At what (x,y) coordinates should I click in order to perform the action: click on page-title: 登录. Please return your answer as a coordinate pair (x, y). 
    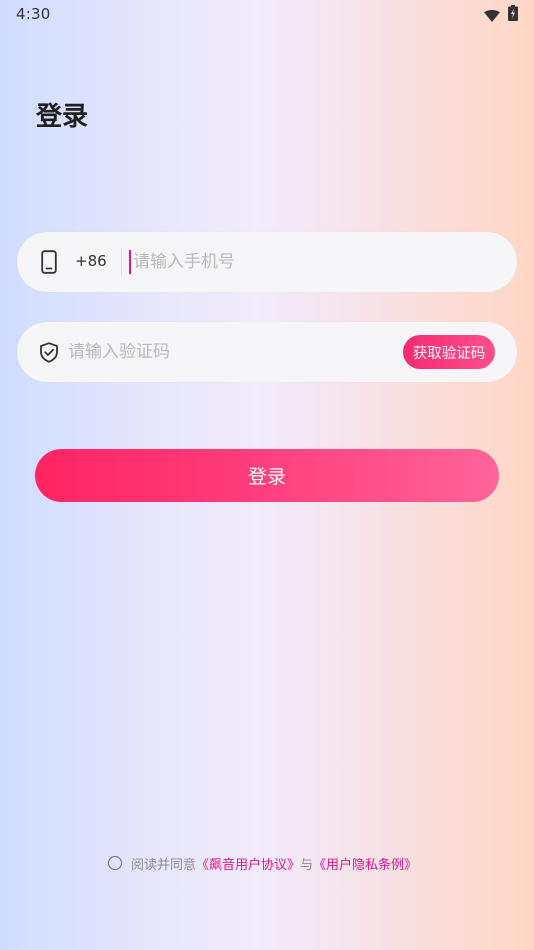
    Looking at the image, I should click on (62, 117).